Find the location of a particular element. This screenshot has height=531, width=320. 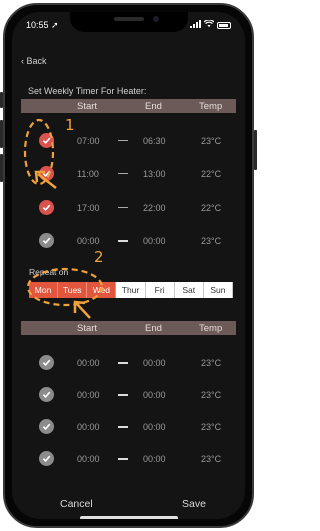

day-thur: Thur is located at coordinates (131, 290).